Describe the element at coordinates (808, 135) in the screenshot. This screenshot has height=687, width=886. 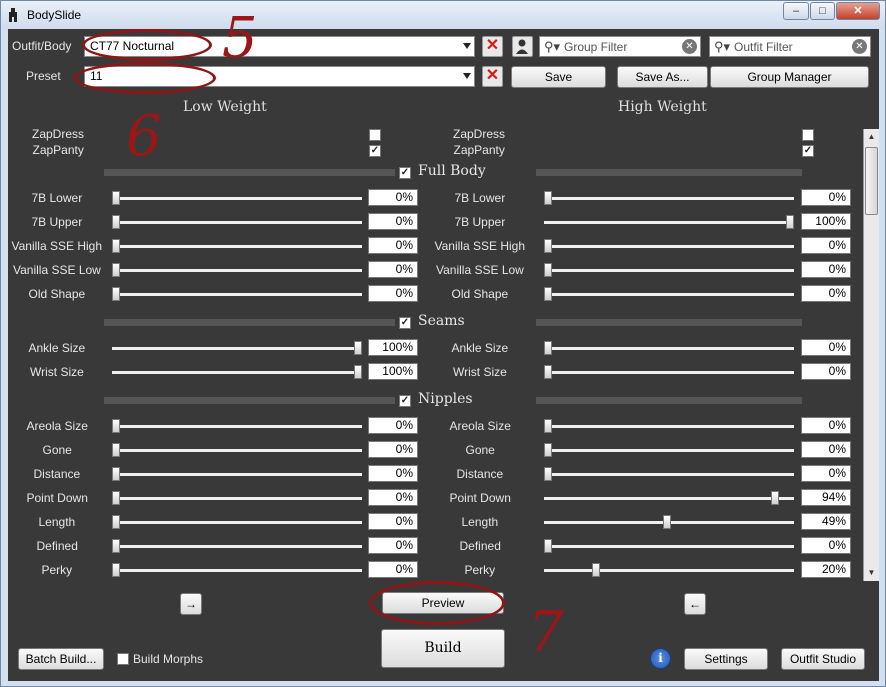
I see `zap-checkbox-high` at that location.